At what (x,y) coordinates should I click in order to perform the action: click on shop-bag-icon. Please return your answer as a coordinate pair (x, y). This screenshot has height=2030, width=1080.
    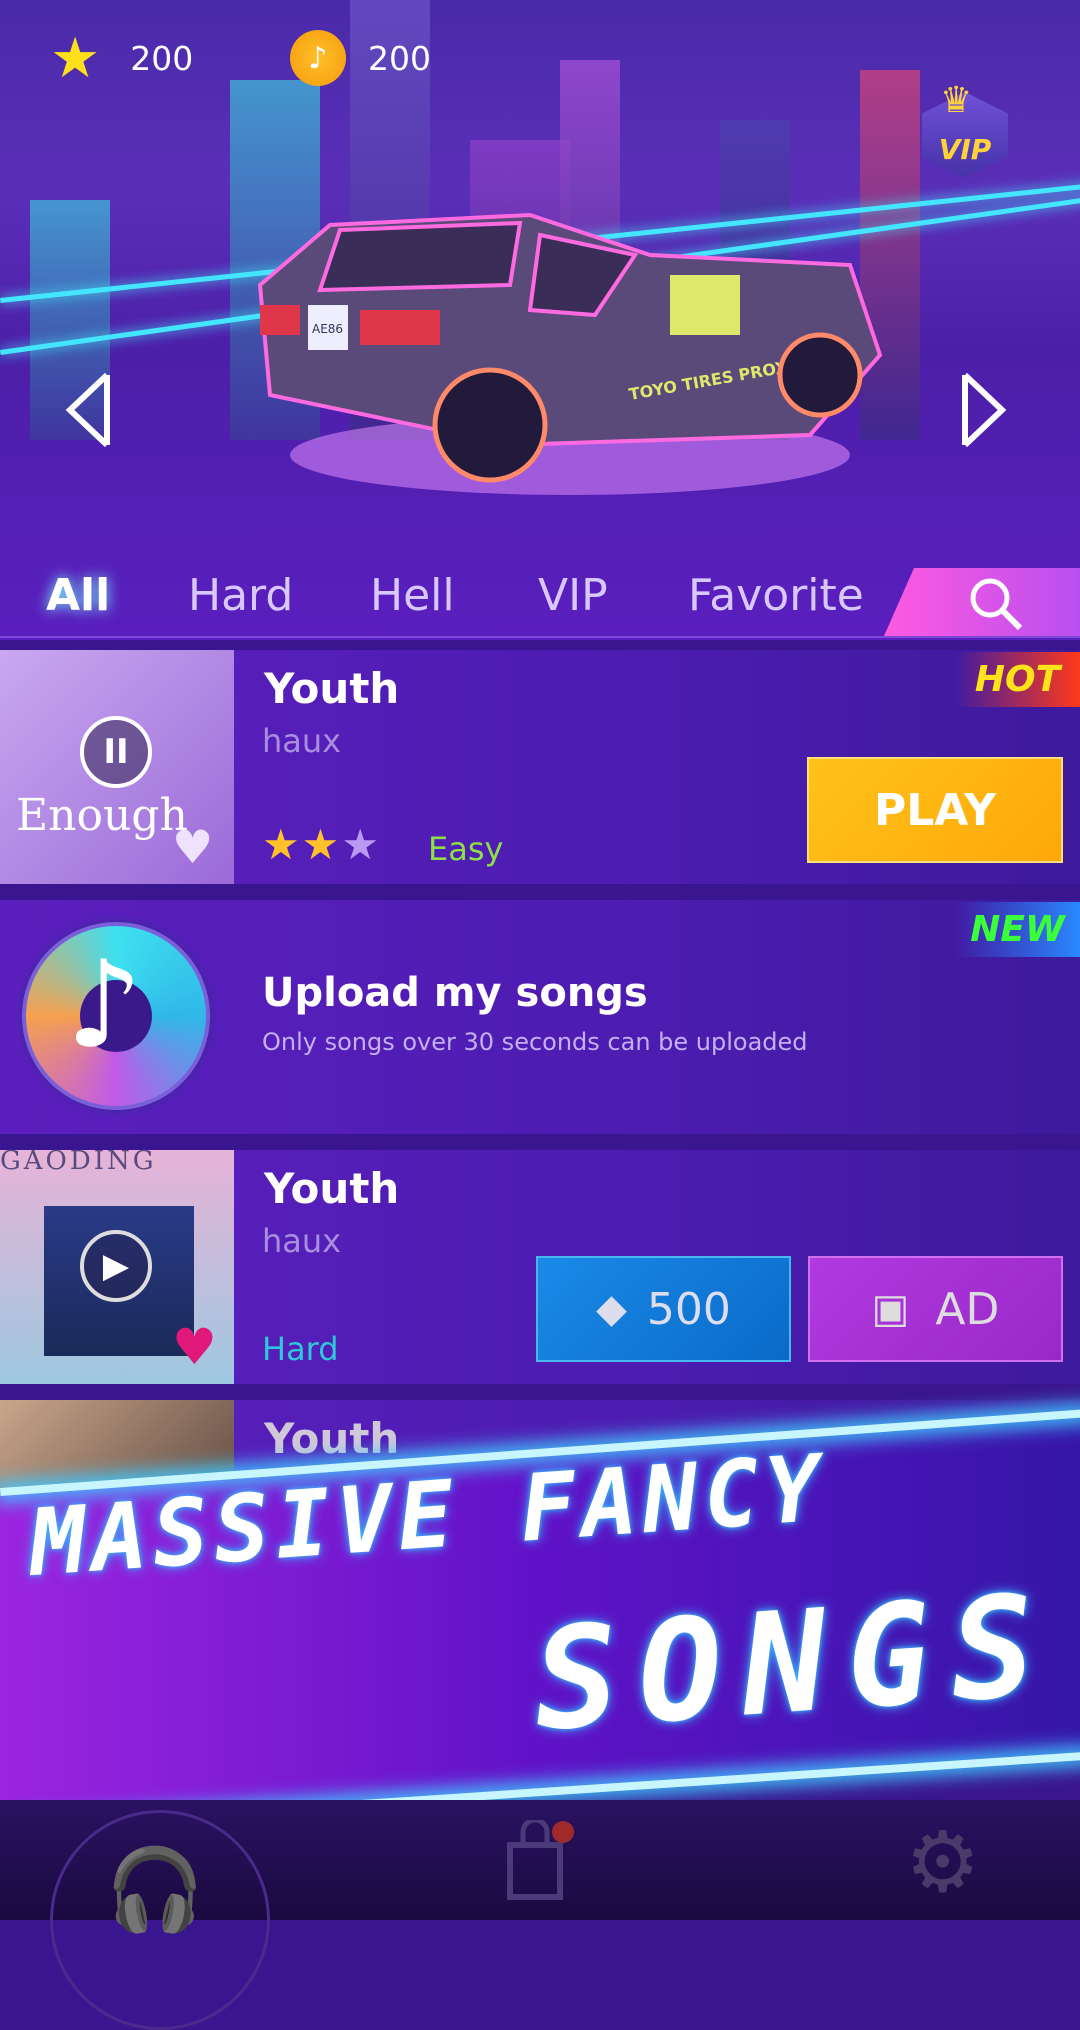
    Looking at the image, I should click on (540, 1858).